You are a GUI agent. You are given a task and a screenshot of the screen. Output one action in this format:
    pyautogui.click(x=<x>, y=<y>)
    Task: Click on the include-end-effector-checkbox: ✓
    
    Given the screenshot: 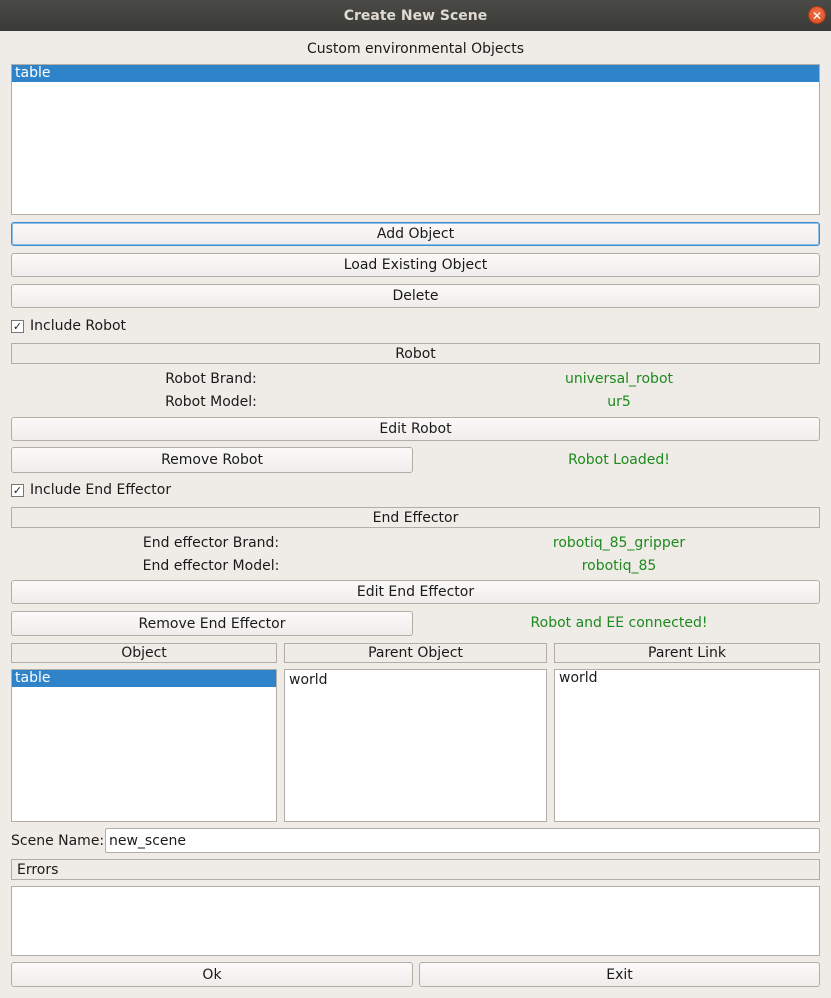 What is the action you would take?
    pyautogui.click(x=17, y=490)
    